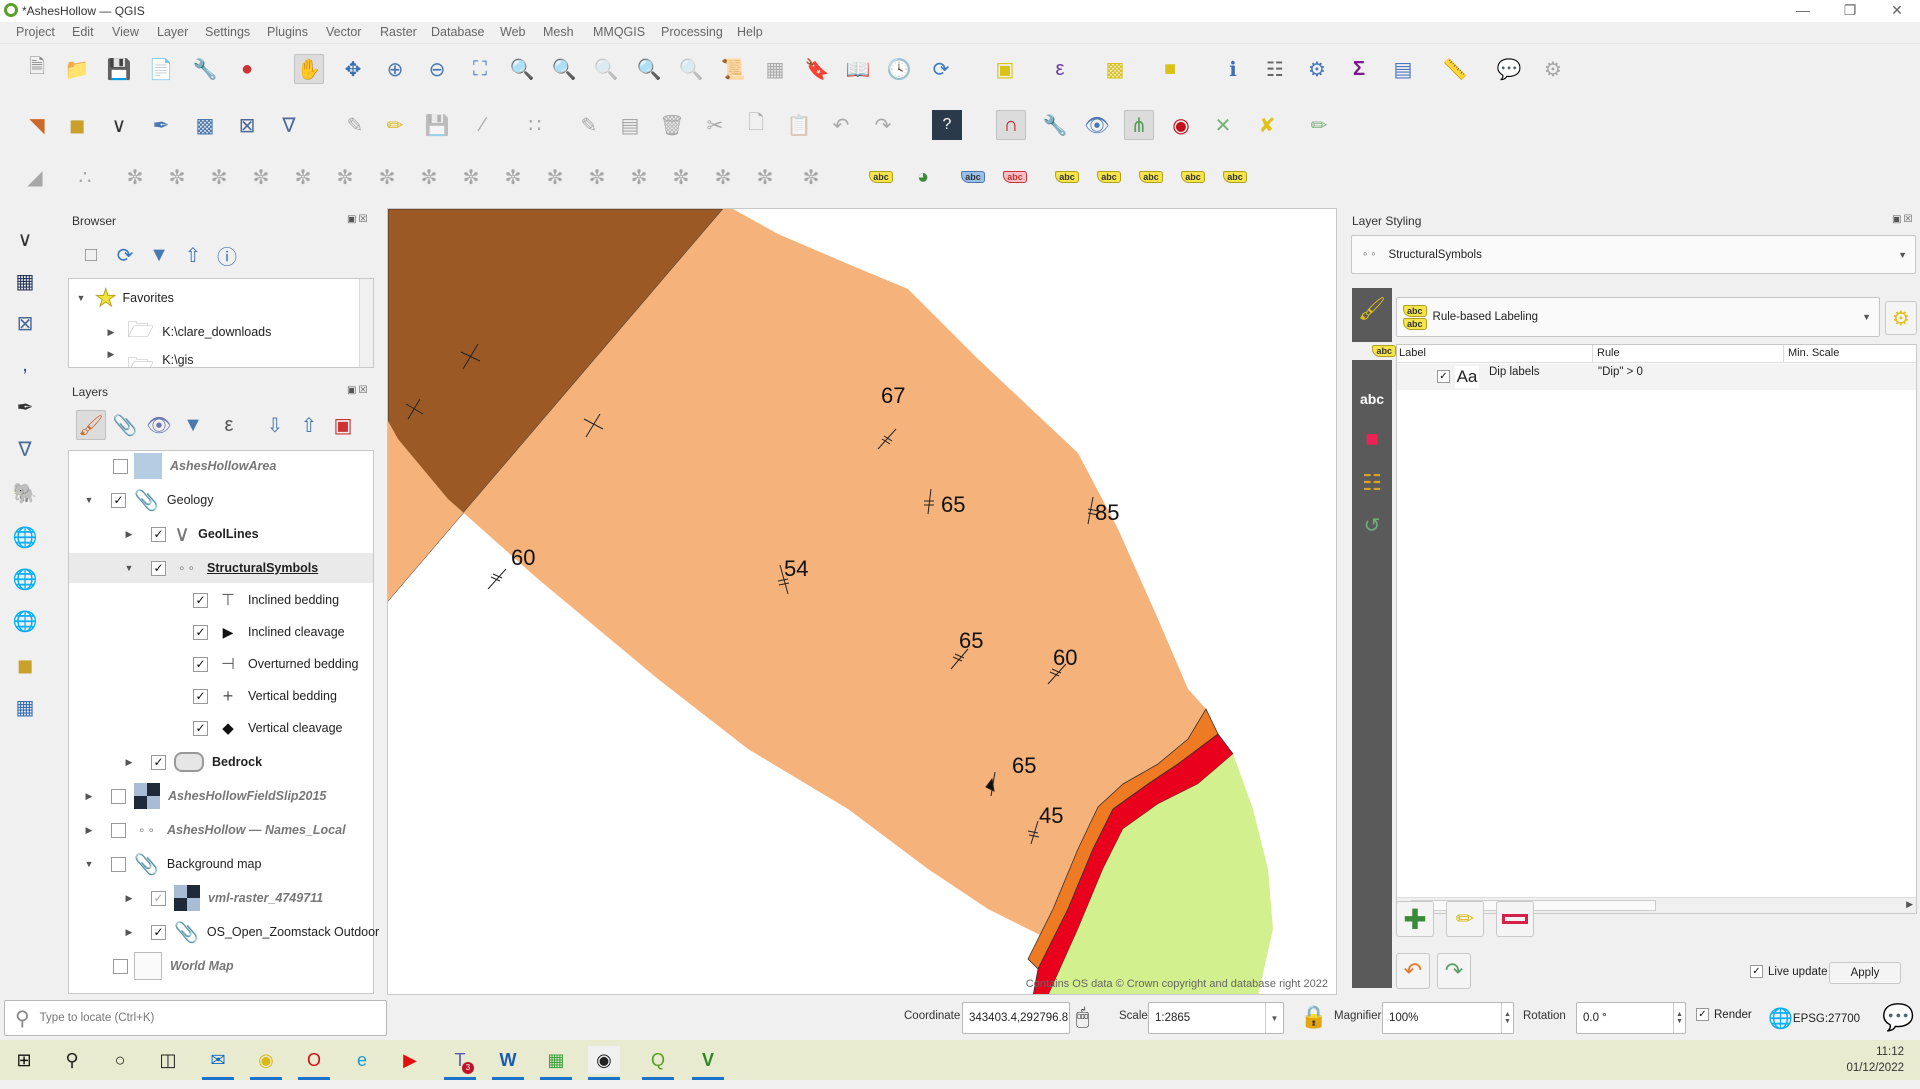 This screenshot has height=1089, width=1920. What do you see at coordinates (83, 32) in the screenshot?
I see `menu-edit: Edit` at bounding box center [83, 32].